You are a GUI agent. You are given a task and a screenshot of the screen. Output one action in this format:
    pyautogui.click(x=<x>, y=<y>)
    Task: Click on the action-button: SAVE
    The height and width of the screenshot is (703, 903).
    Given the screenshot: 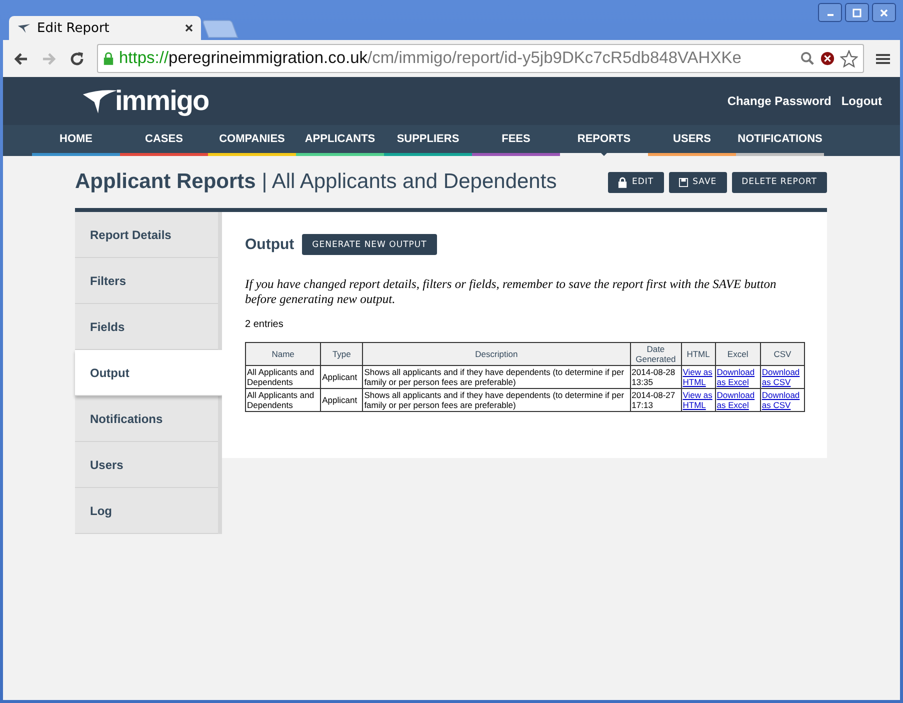 What is the action you would take?
    pyautogui.click(x=697, y=182)
    